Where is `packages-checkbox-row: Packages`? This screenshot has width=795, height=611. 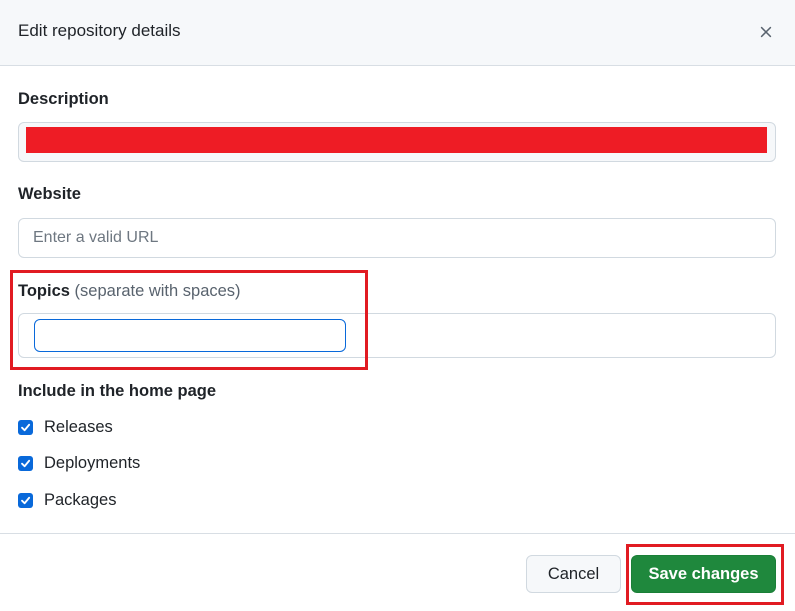
packages-checkbox-row: Packages is located at coordinates (67, 500).